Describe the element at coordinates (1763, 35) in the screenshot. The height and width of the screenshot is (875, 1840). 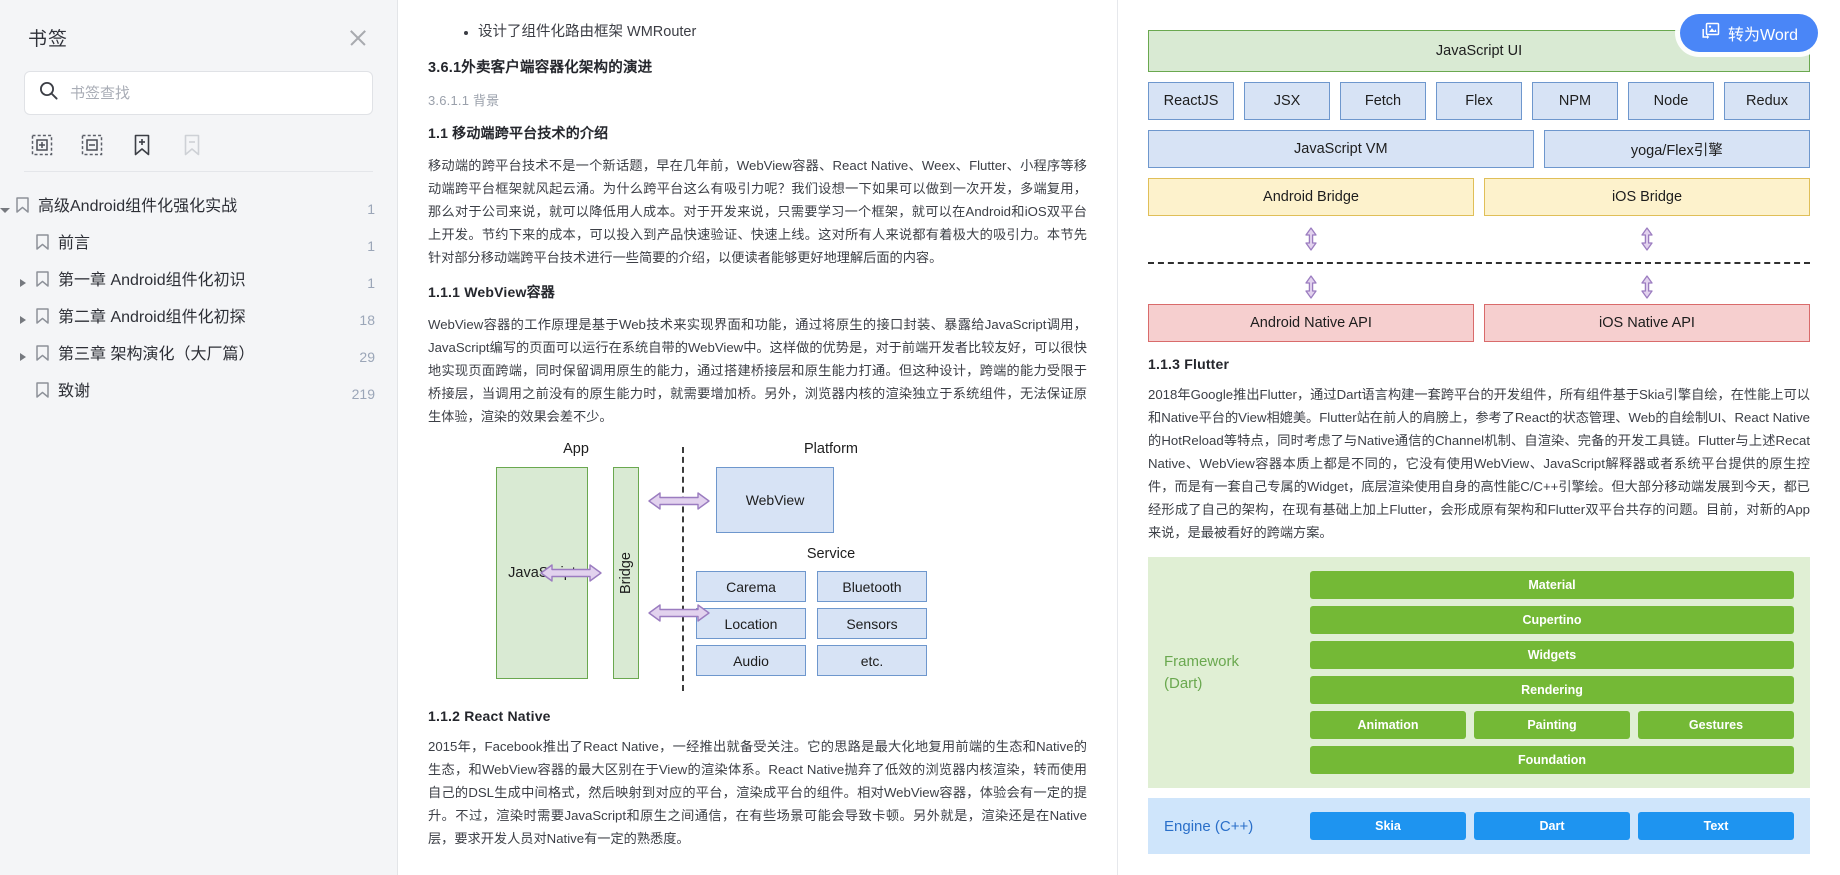
I see `convert-to-word-label: 转为Word` at that location.